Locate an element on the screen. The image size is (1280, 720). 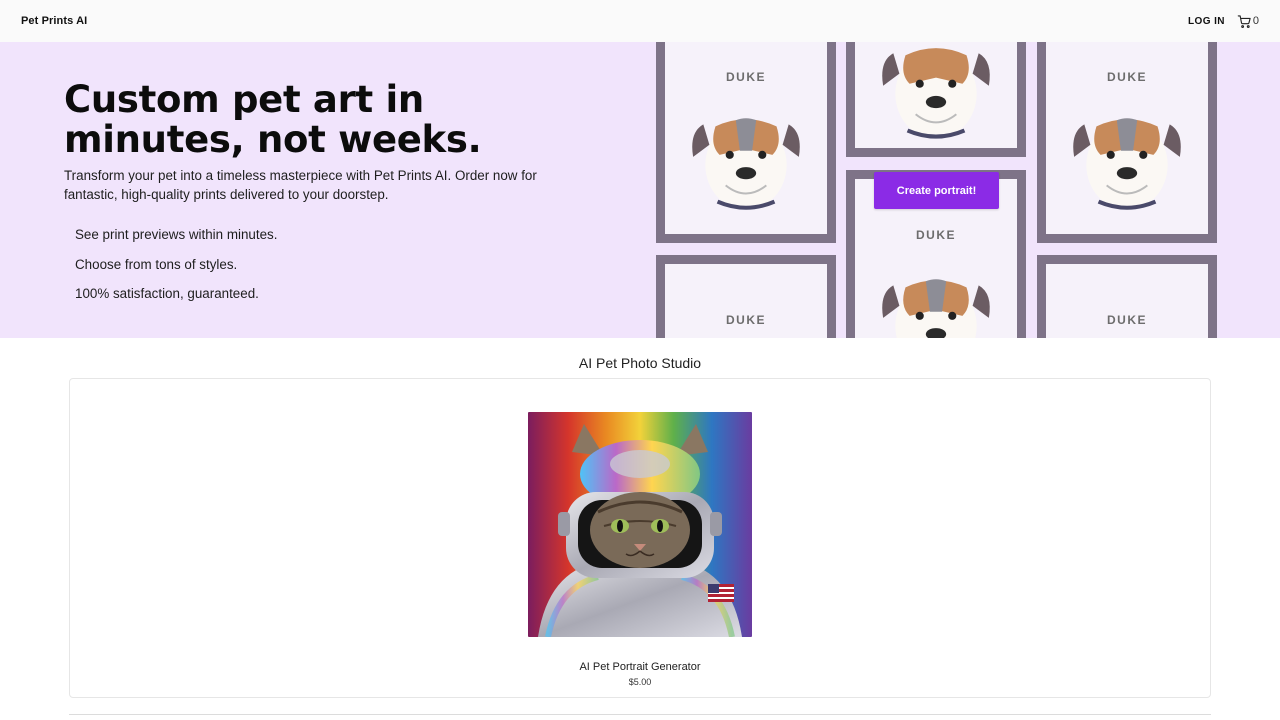
astronaut-cat-image is located at coordinates (640, 524).